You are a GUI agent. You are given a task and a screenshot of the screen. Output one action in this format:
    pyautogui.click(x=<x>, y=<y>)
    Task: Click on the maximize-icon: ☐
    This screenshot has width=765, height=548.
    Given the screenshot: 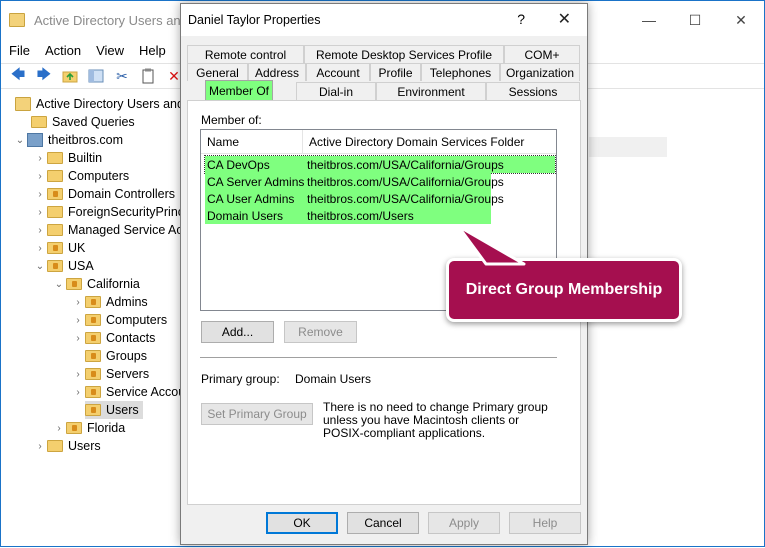 What is the action you would take?
    pyautogui.click(x=695, y=20)
    